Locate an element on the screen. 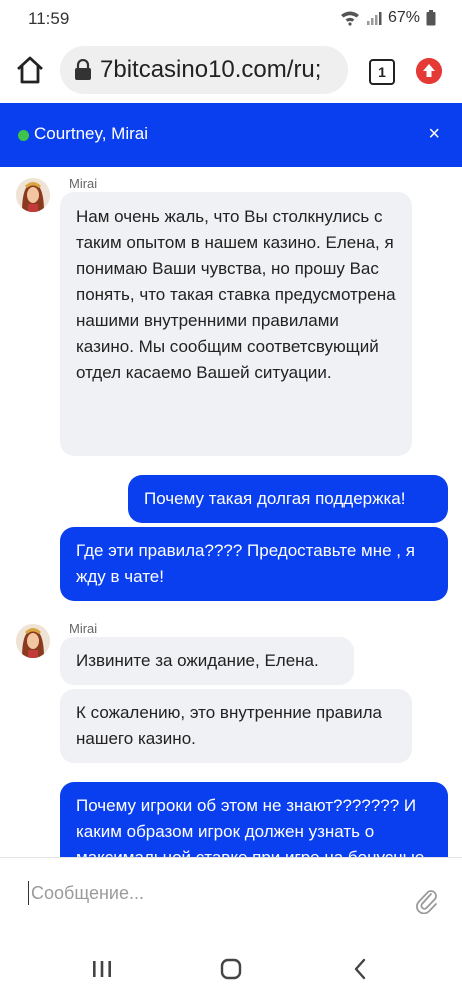 The width and height of the screenshot is (462, 1000). recents-icon is located at coordinates (102, 969).